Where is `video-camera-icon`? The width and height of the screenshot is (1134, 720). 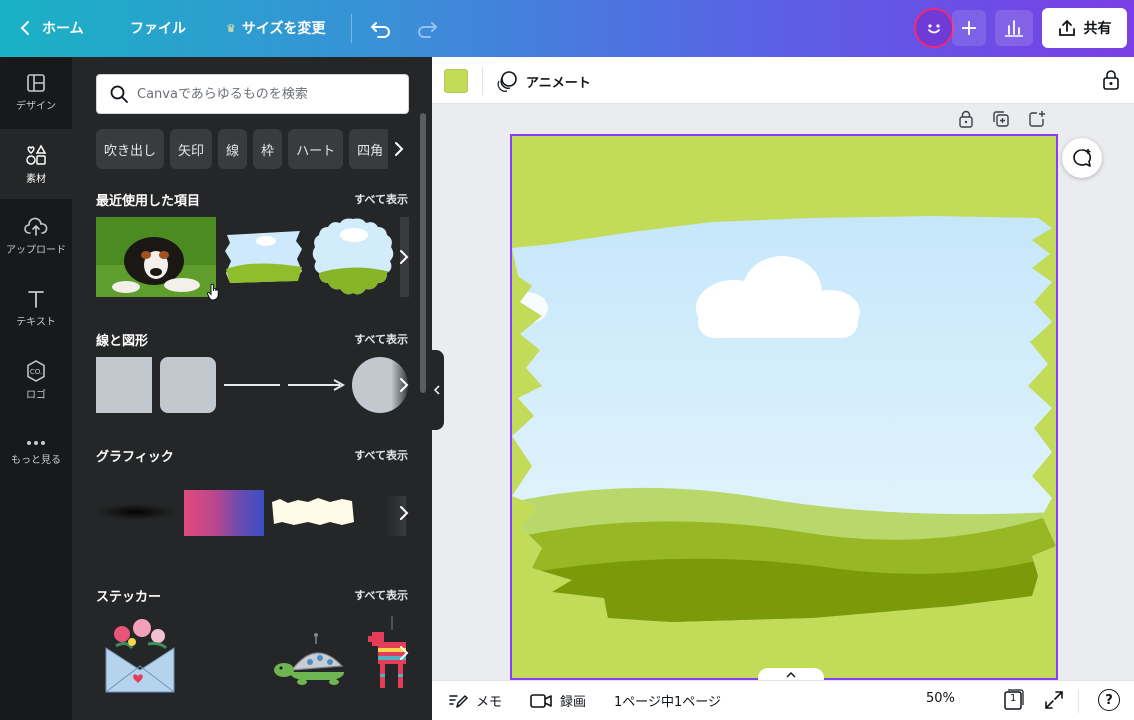
video-camera-icon is located at coordinates (541, 700).